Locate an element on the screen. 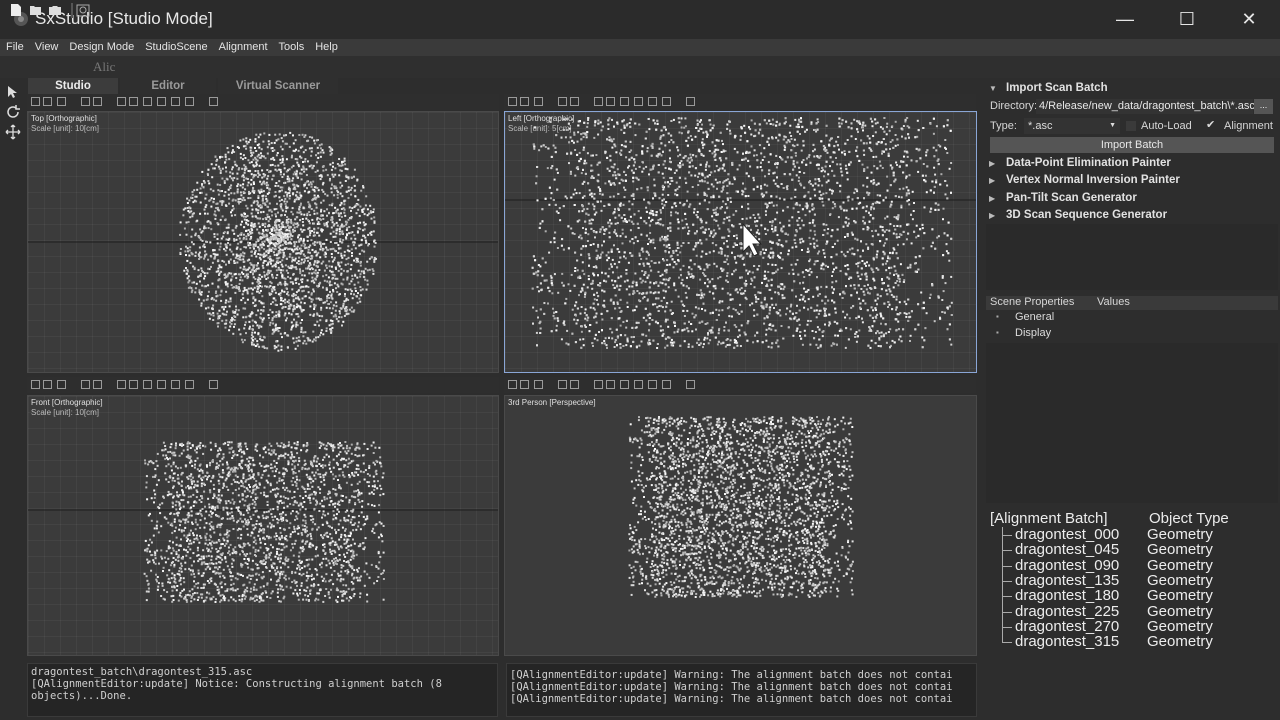  close-button: ✕ is located at coordinates (1249, 19).